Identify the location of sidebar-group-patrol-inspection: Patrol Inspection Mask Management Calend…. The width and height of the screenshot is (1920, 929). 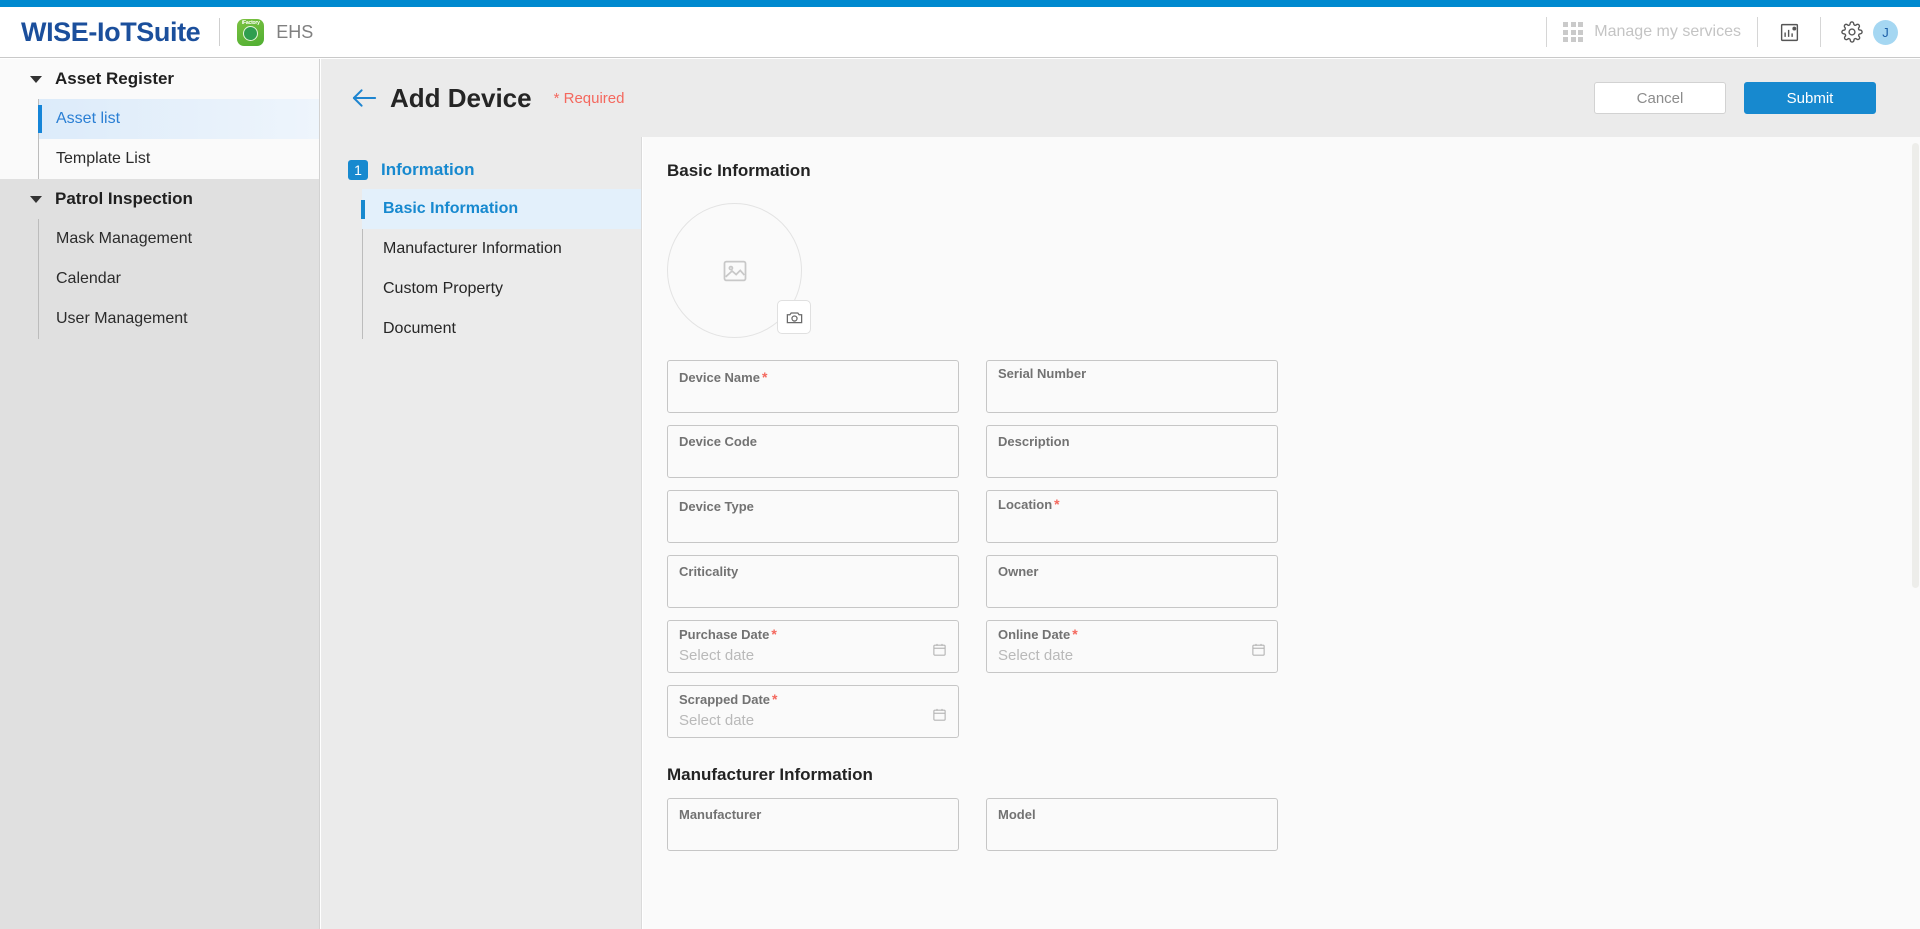
(159, 259).